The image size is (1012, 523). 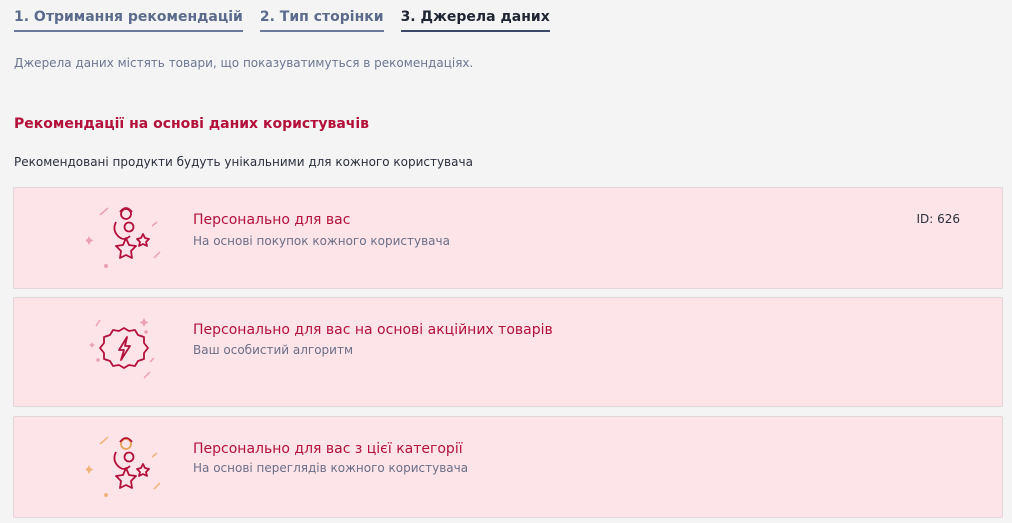 What do you see at coordinates (122, 348) in the screenshot?
I see `lightning-badge-icon` at bounding box center [122, 348].